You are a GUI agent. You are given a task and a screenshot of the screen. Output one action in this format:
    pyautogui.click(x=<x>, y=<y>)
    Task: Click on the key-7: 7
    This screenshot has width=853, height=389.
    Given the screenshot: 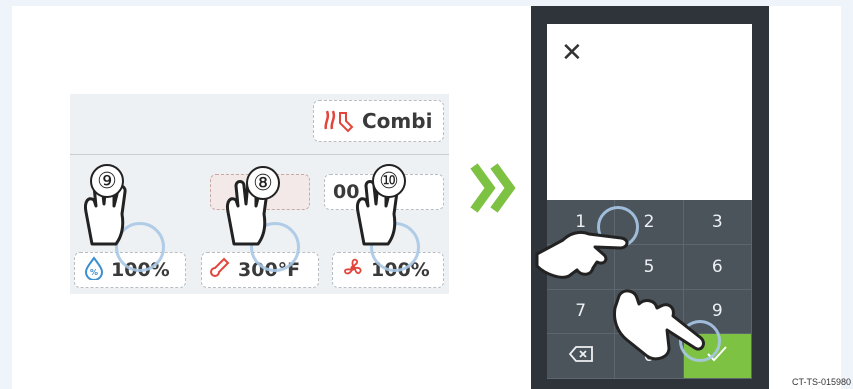 What is the action you would take?
    pyautogui.click(x=581, y=312)
    